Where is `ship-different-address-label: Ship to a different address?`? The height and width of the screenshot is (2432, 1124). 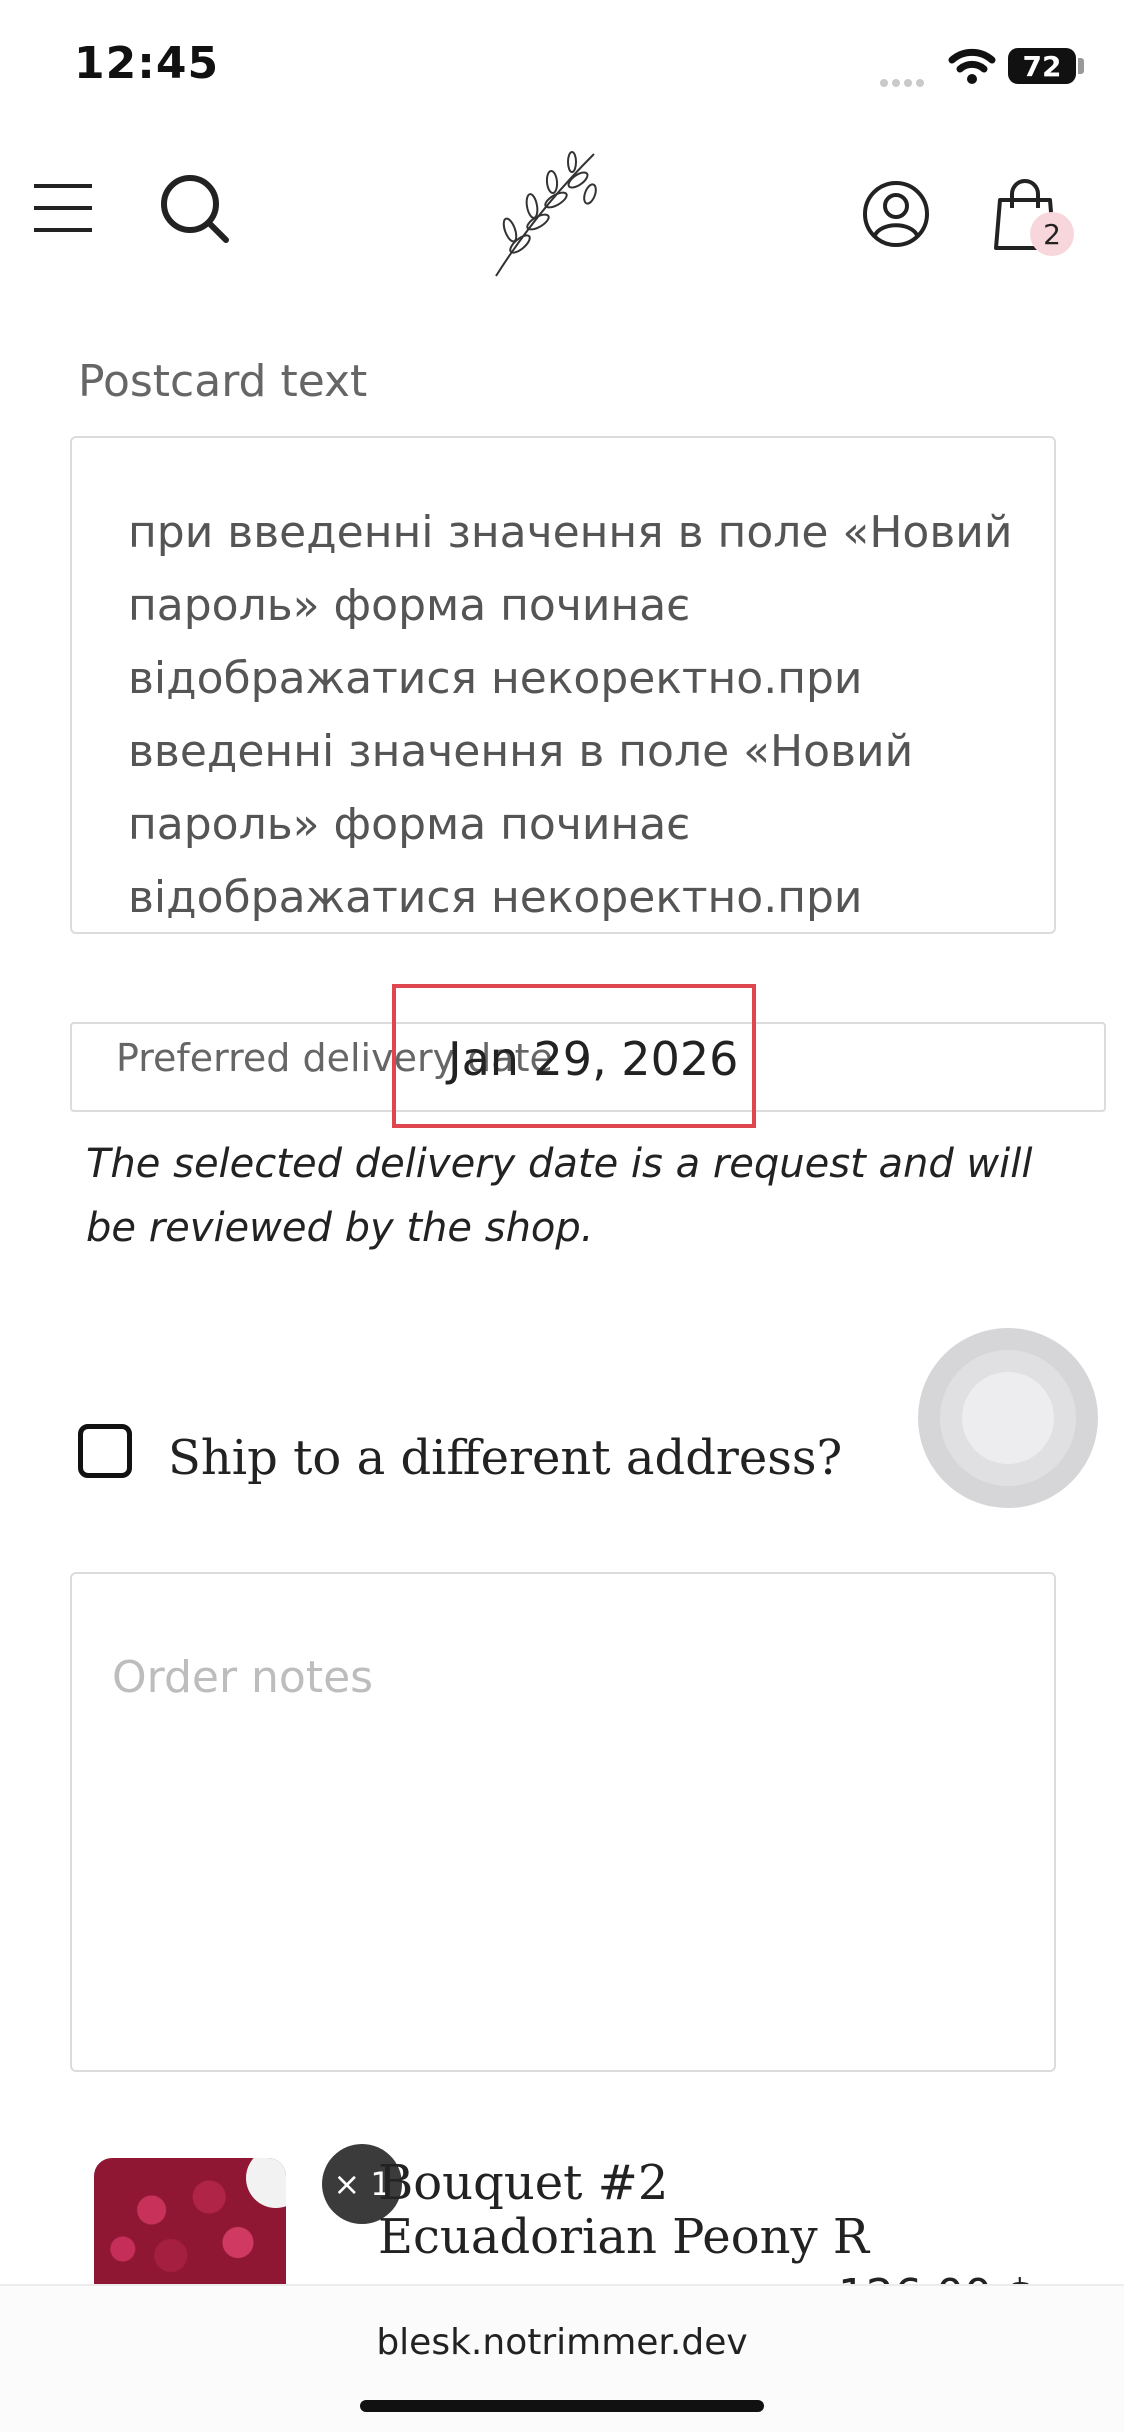
ship-different-address-label: Ship to a different address? is located at coordinates (505, 1458).